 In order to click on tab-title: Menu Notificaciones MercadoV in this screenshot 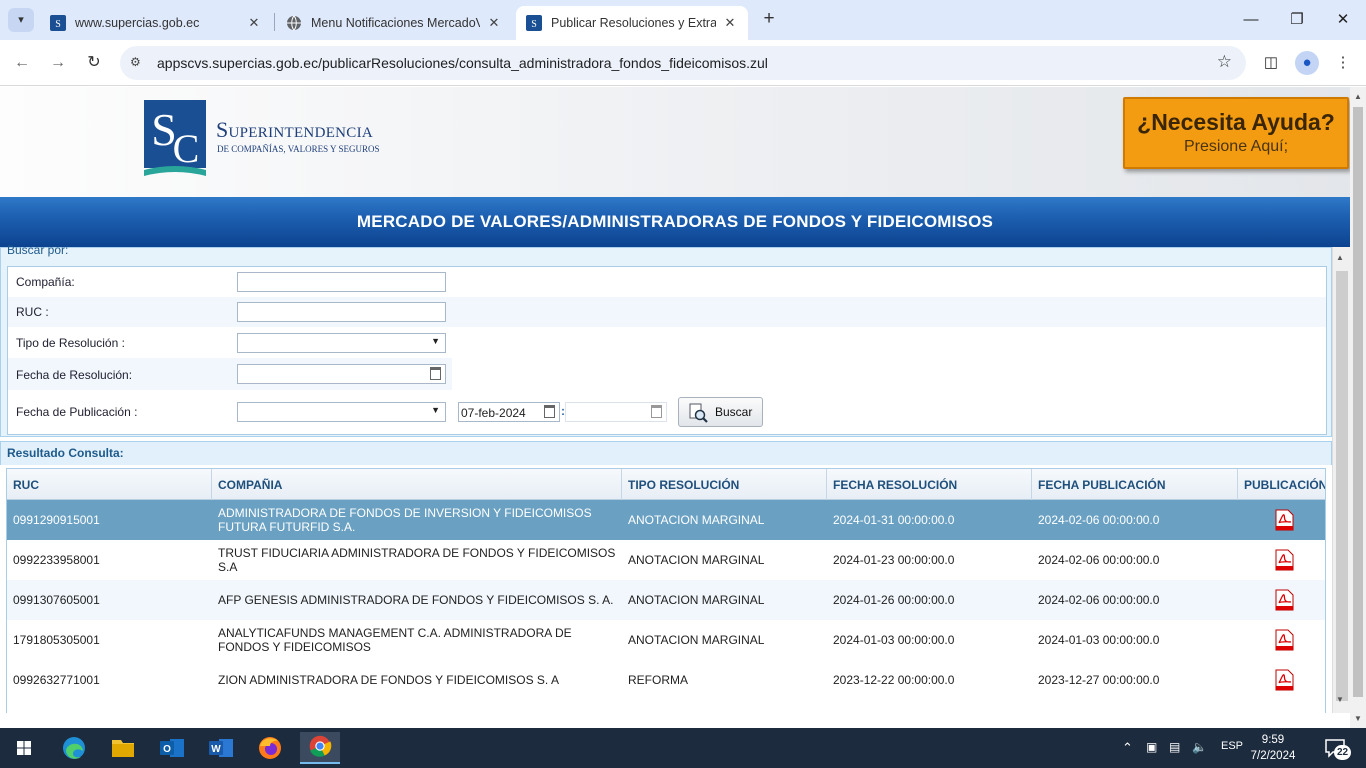, I will do `click(395, 23)`.